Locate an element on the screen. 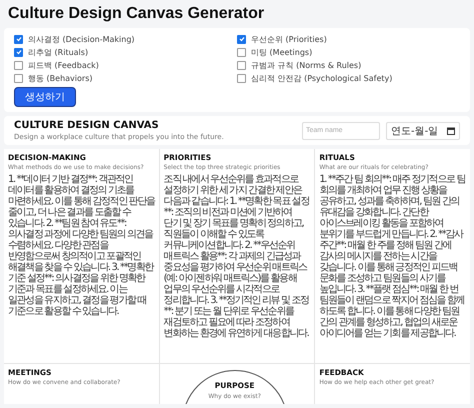 This screenshot has height=408, width=474. checkbox-label: 피드백 (Feedback) is located at coordinates (63, 65).